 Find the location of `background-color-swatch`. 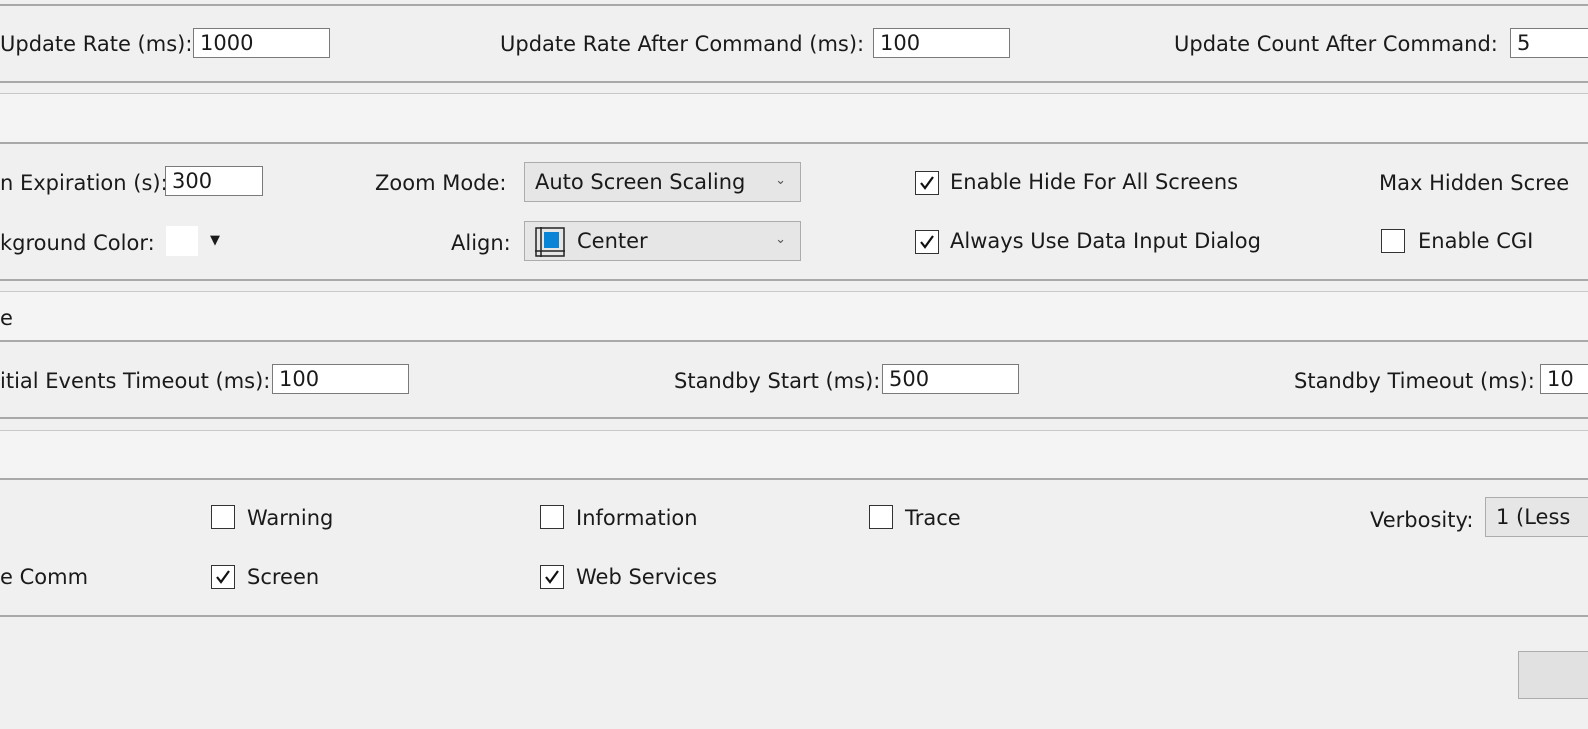

background-color-swatch is located at coordinates (182, 241).